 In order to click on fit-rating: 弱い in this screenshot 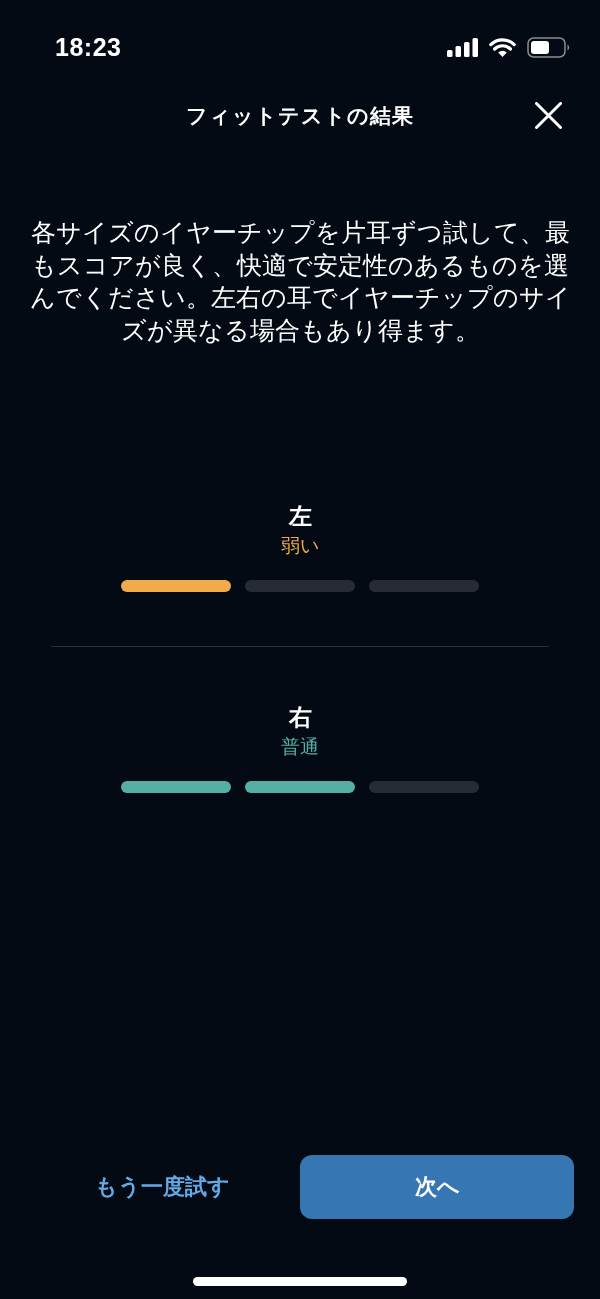, I will do `click(300, 546)`.